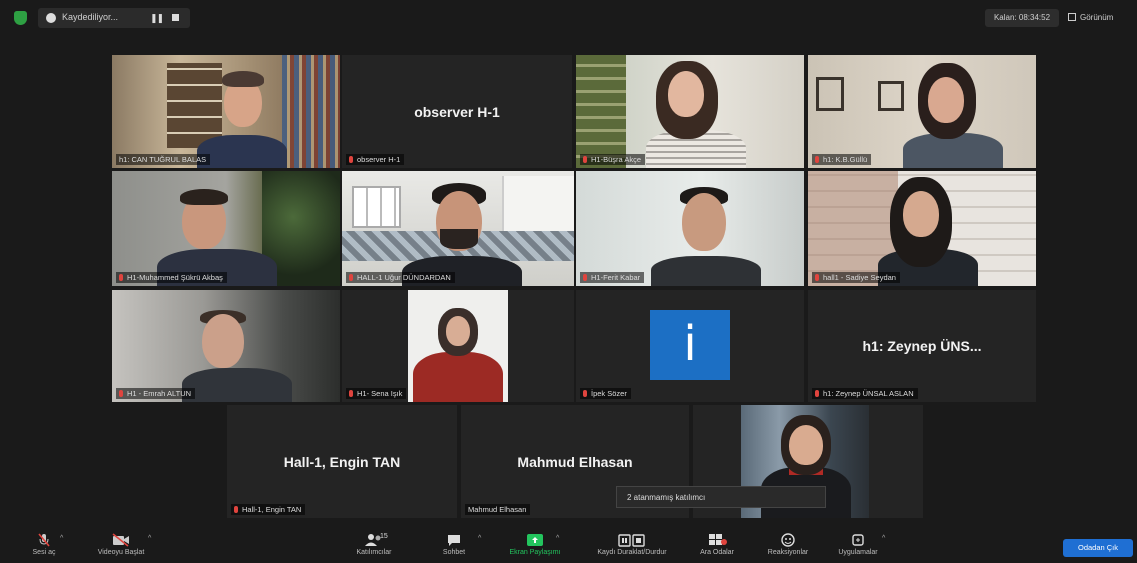 Image resolution: width=1137 pixels, height=563 pixels. Describe the element at coordinates (605, 393) in the screenshot. I see `participant-name: İpek Sözer` at that location.